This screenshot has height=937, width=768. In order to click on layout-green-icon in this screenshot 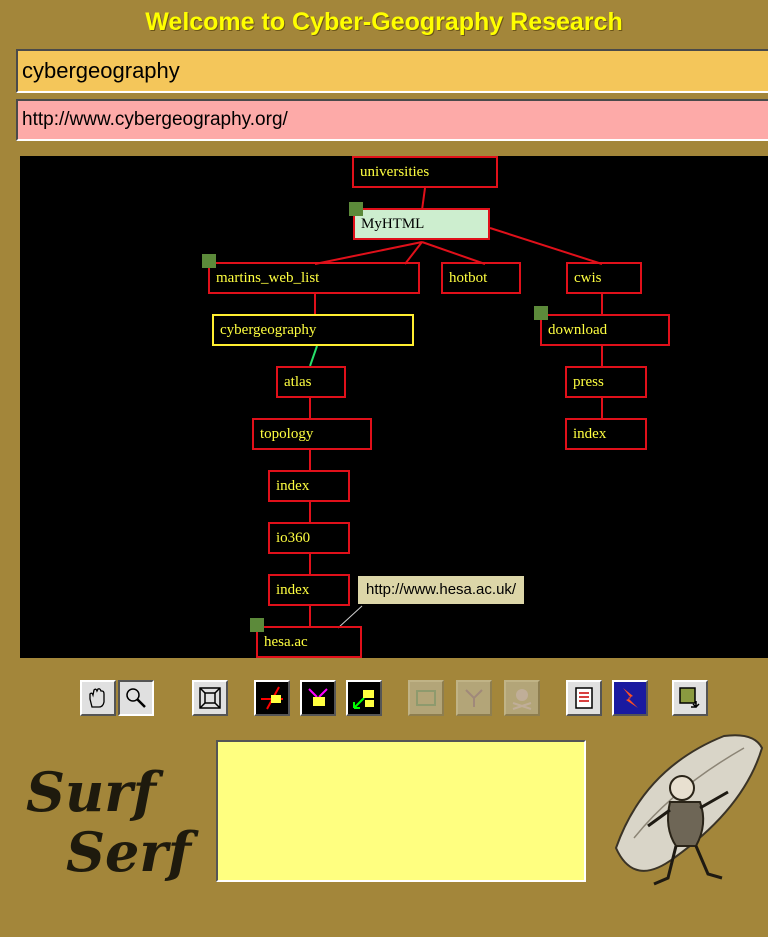, I will do `click(363, 699)`.